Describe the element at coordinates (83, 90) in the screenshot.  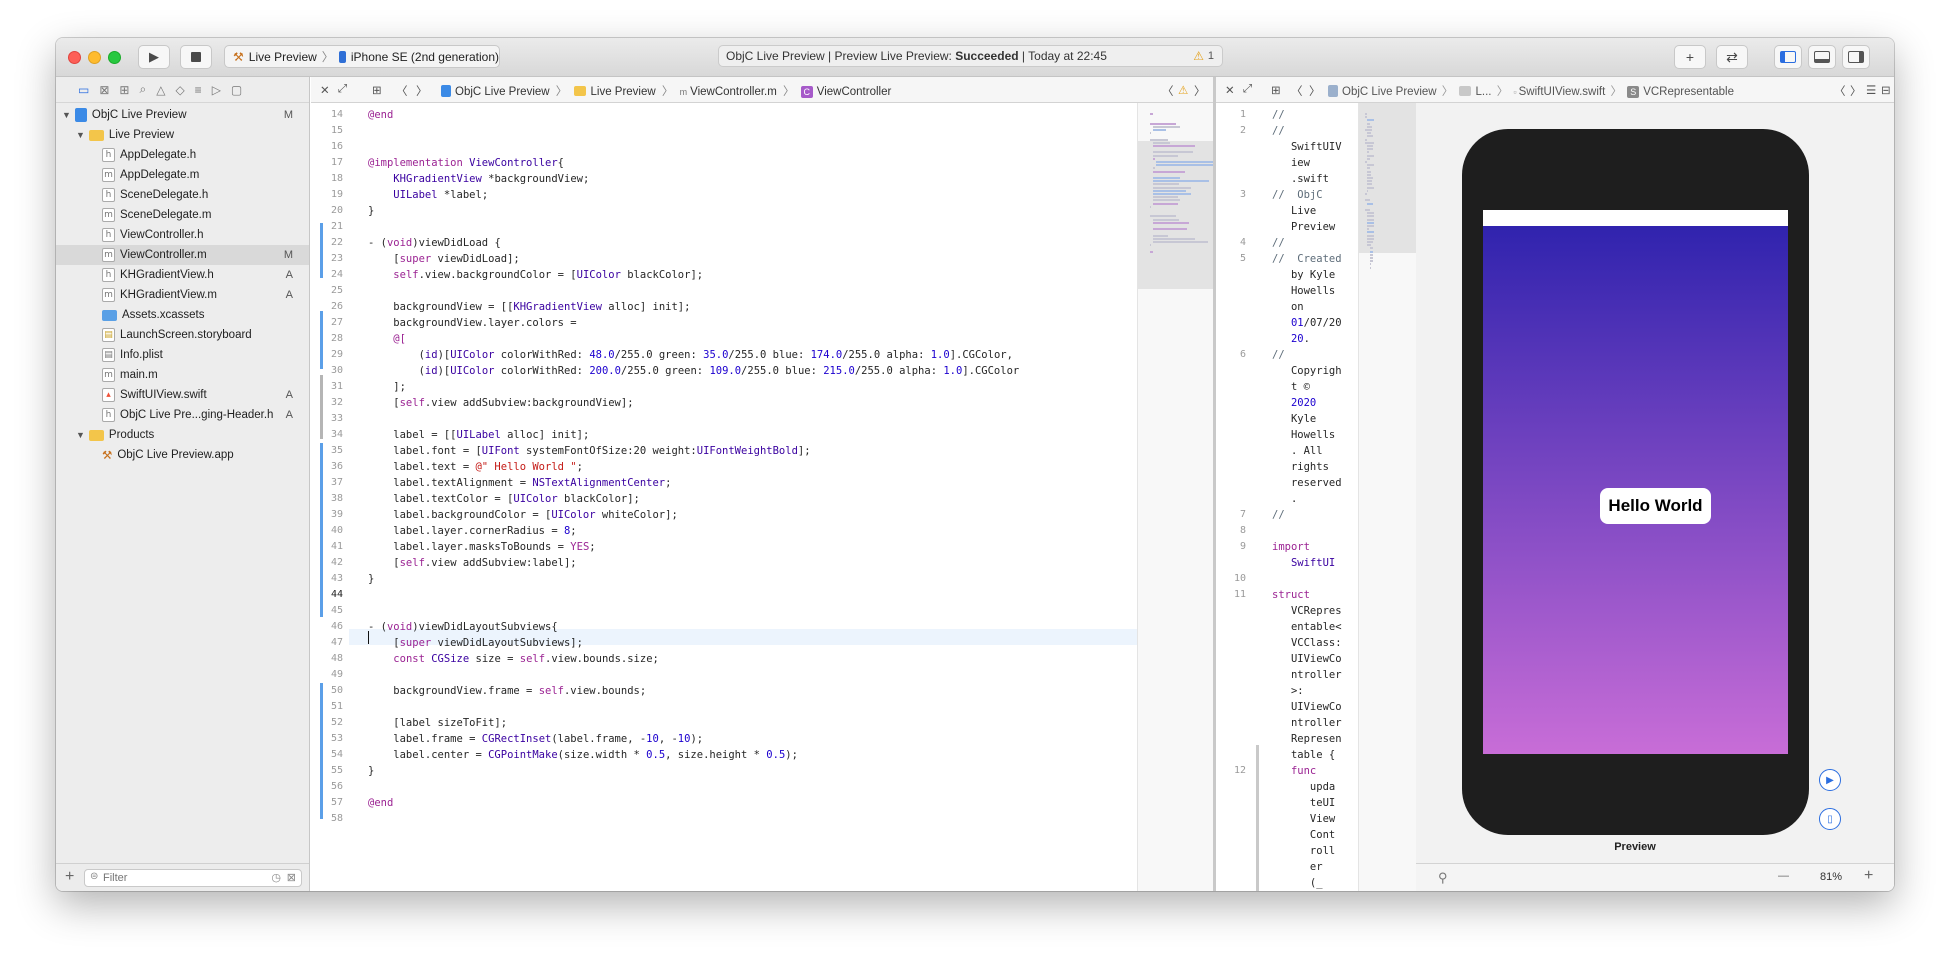
I see `folder-icon: ▭` at that location.